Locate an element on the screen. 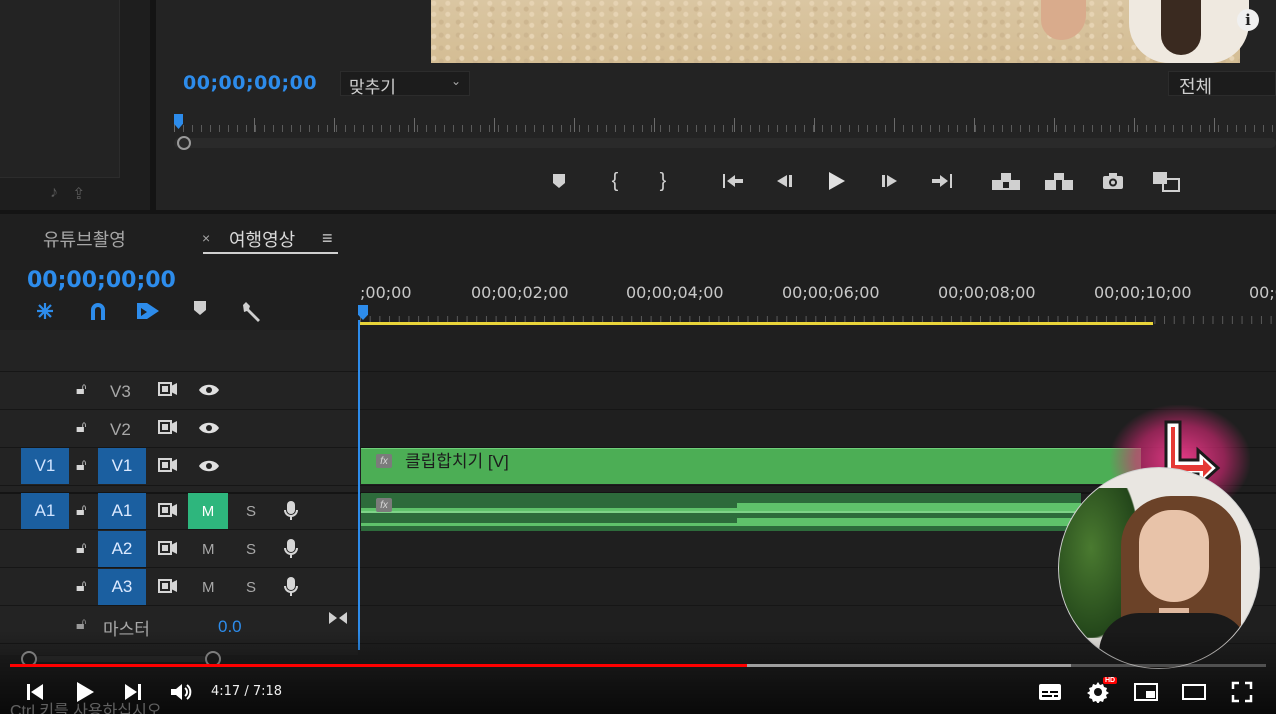 The image size is (1276, 714). lift-icon is located at coordinates (1006, 181).